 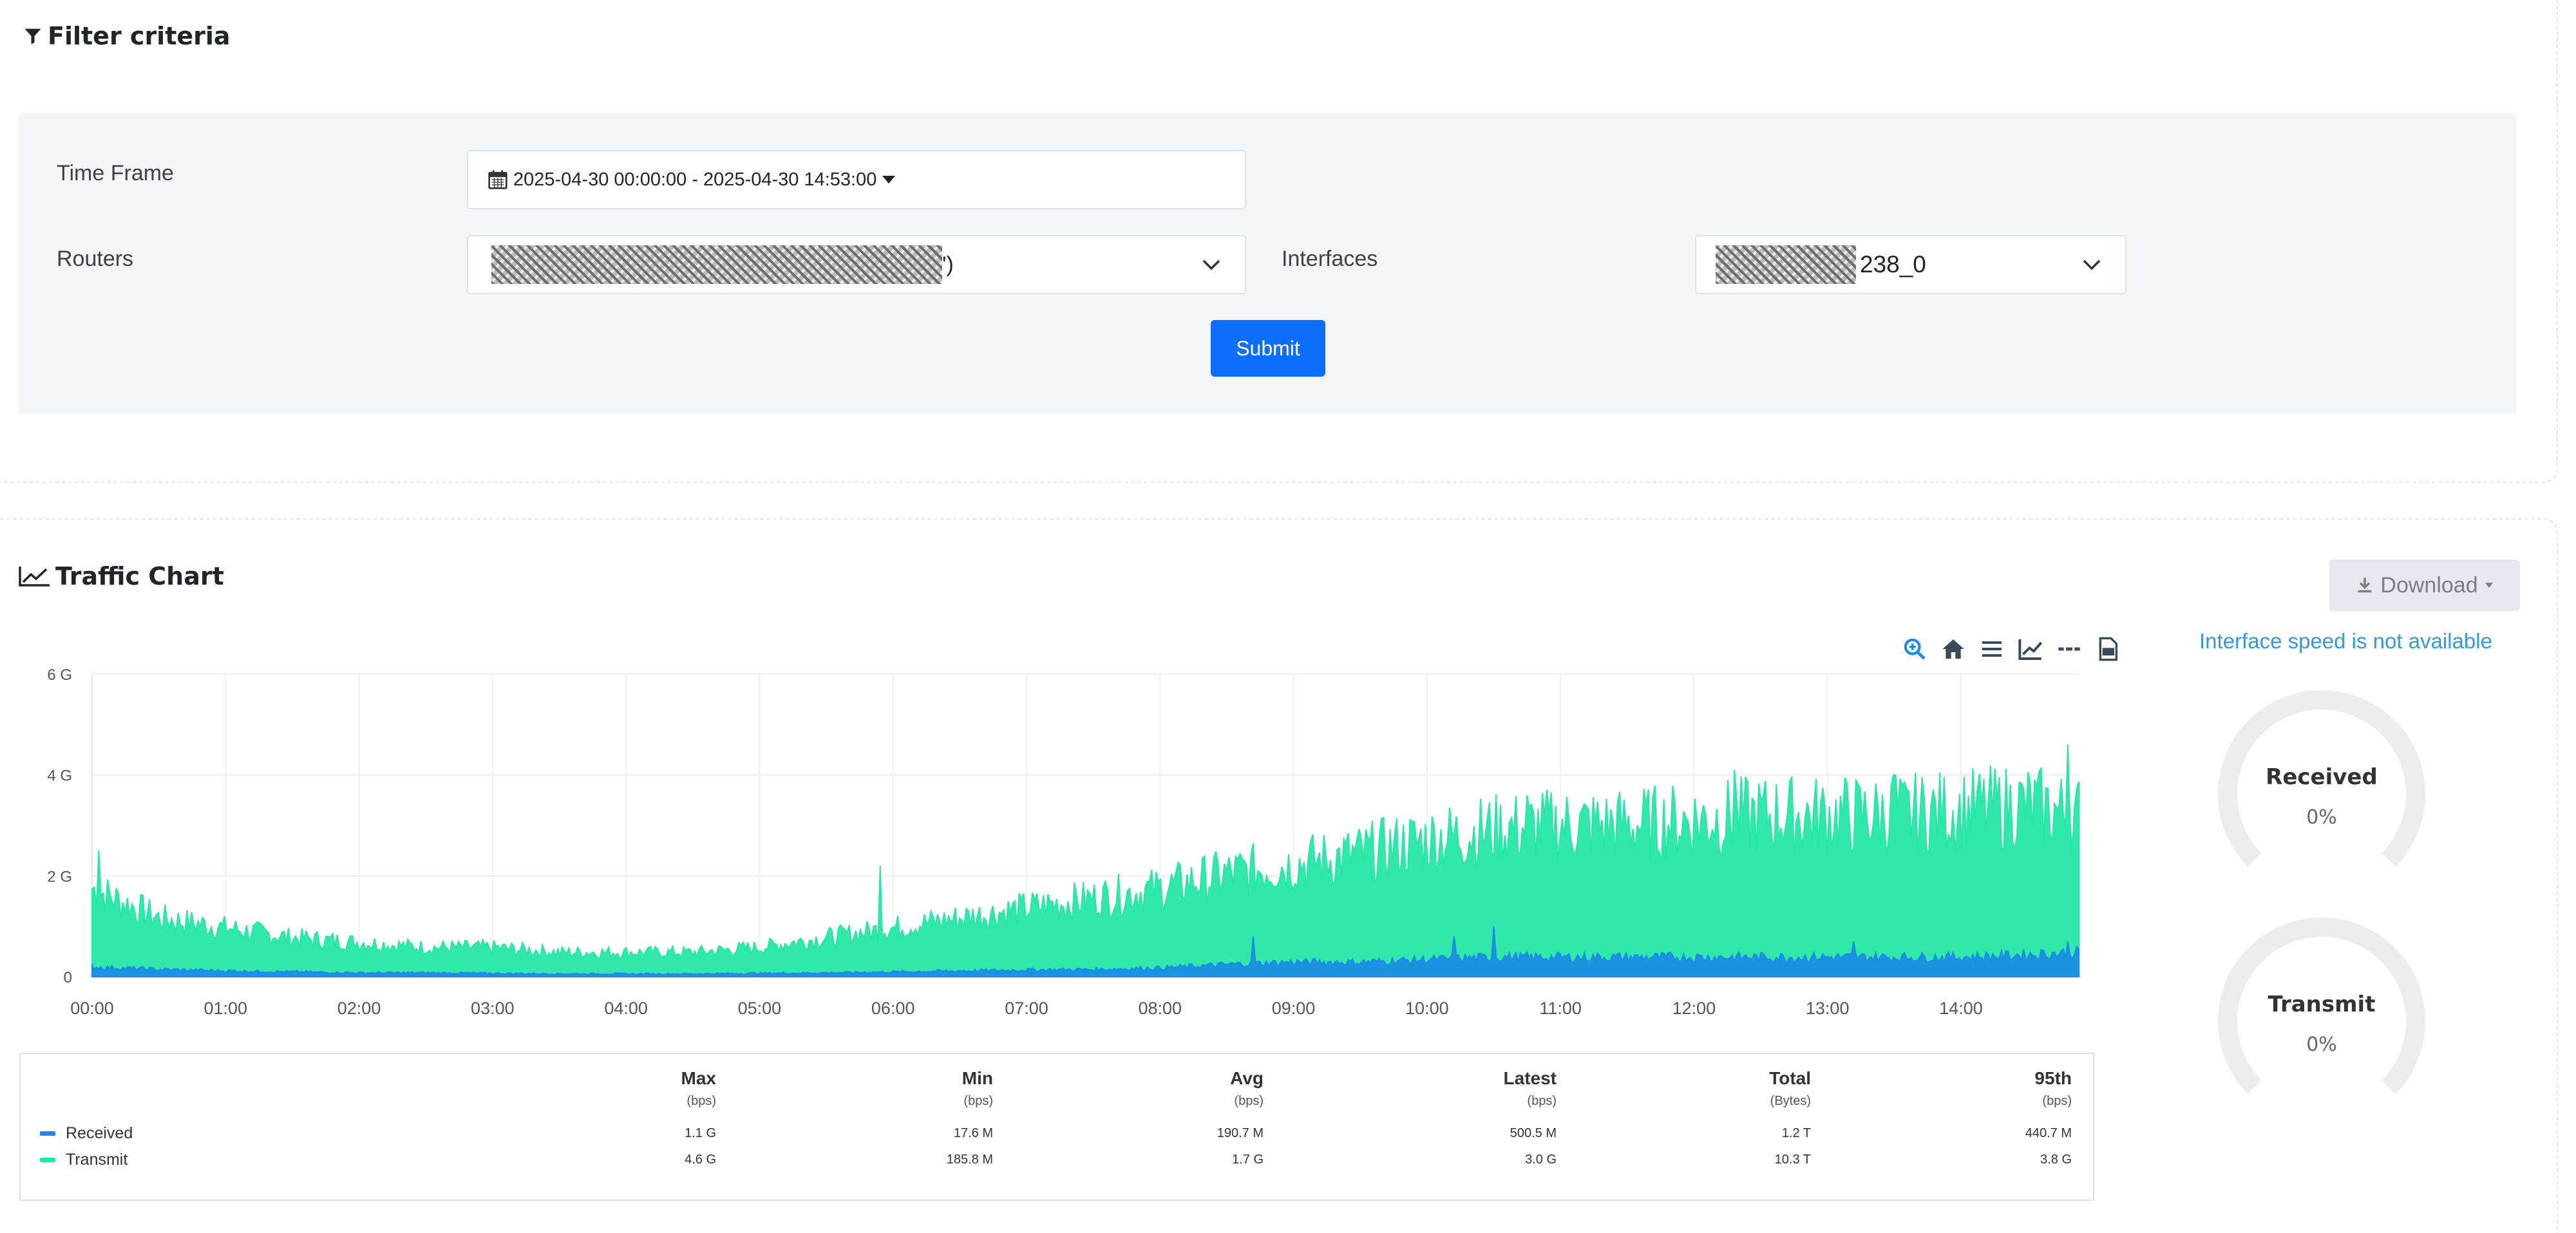 I want to click on x-tick-label: 10:00, so click(x=1427, y=1008).